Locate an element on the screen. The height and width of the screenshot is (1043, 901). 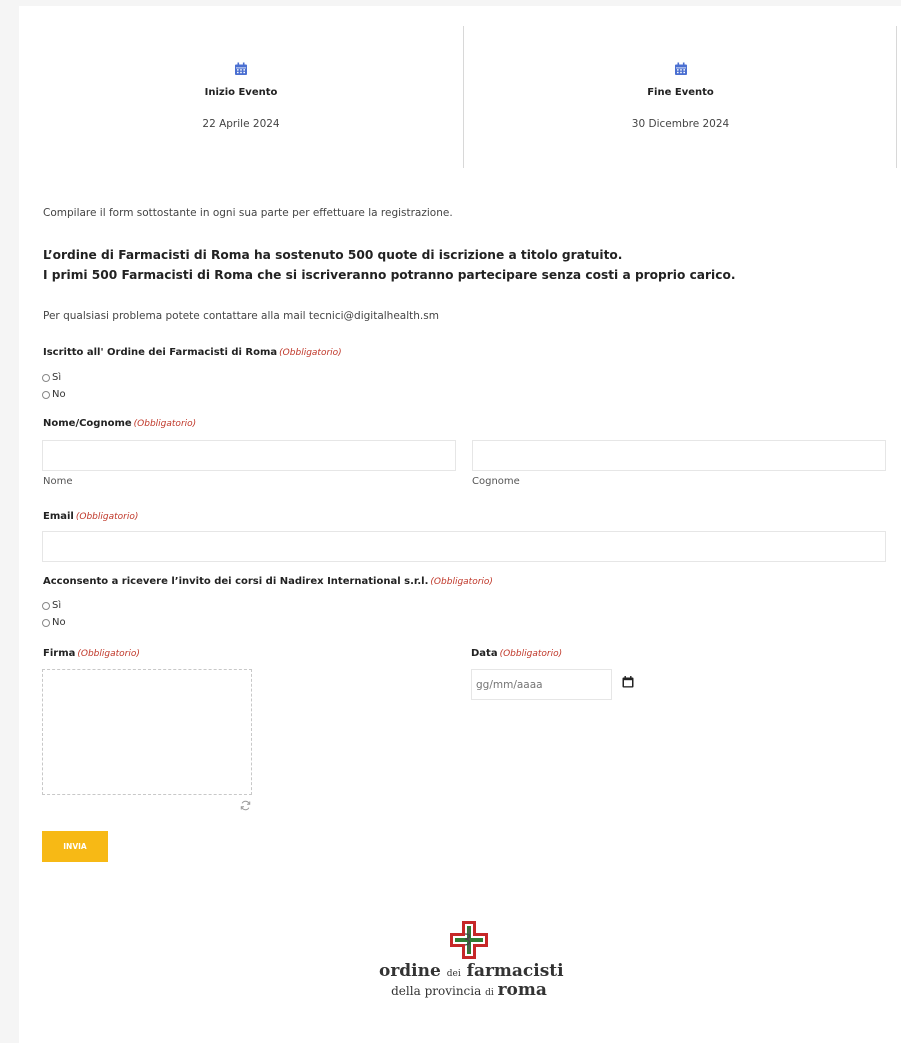
email-input is located at coordinates (464, 546).